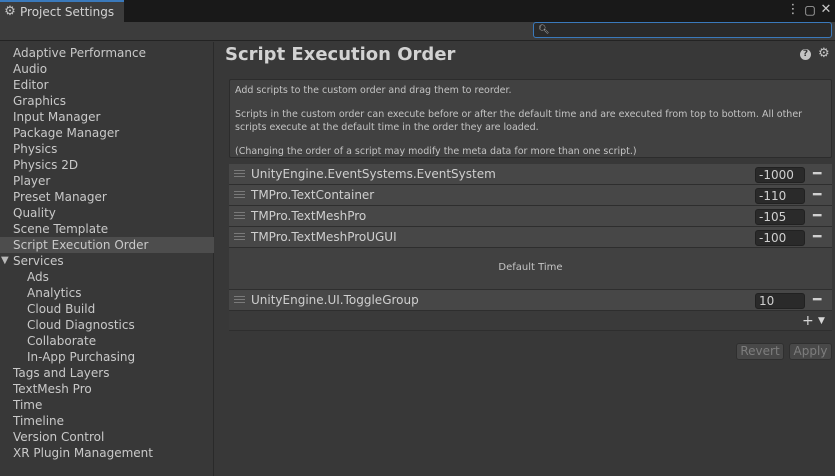 The width and height of the screenshot is (835, 476). I want to click on script-row: UnityEngine.UI.ToggleGroup ━, so click(530, 300).